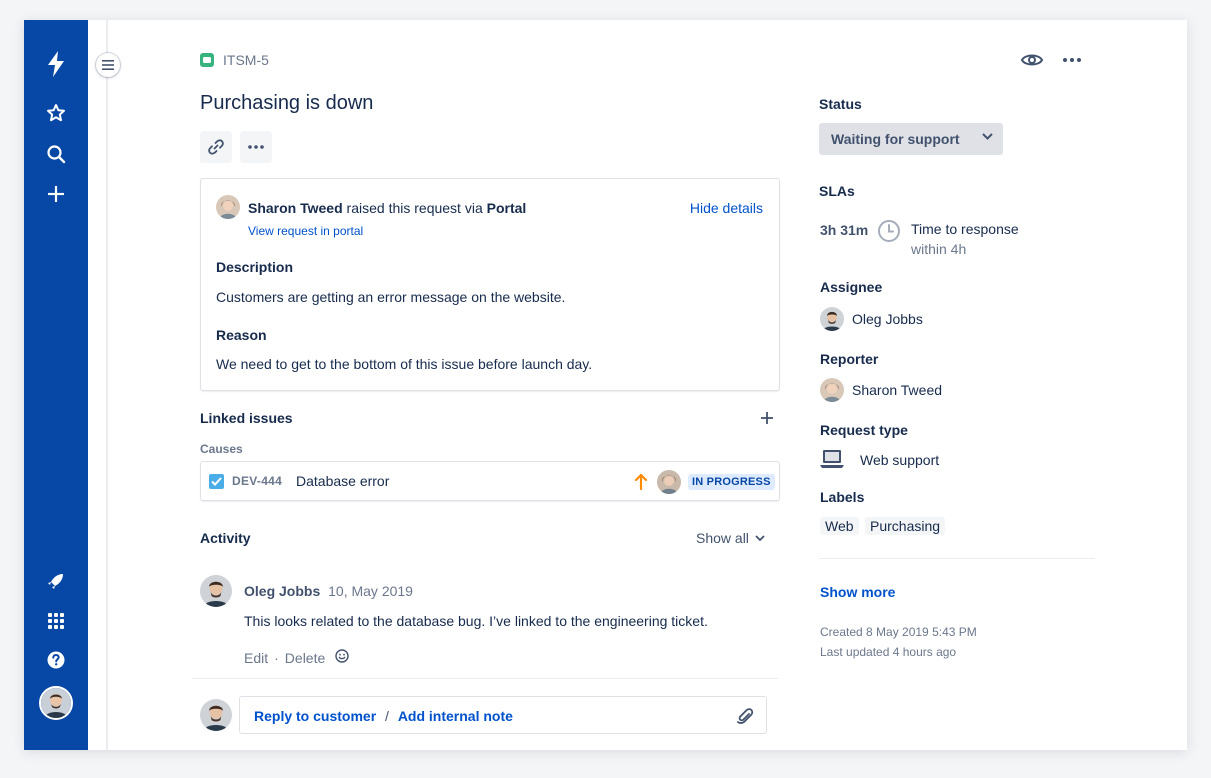 The image size is (1211, 778). What do you see at coordinates (225, 538) in the screenshot?
I see `activity-heading: Activity` at bounding box center [225, 538].